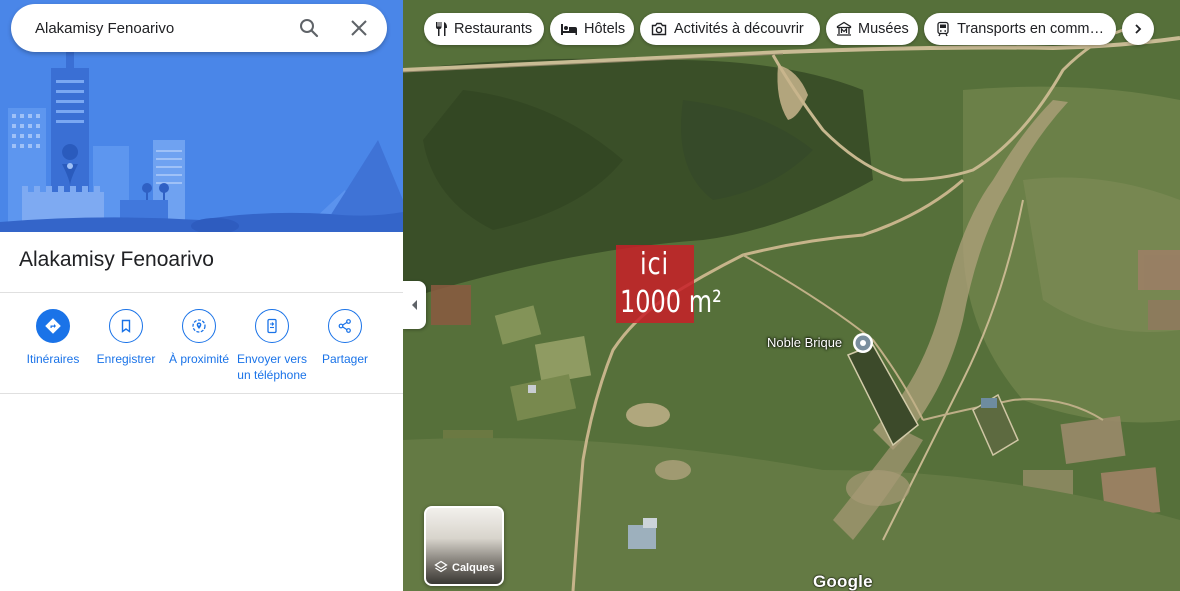  Describe the element at coordinates (671, 302) in the screenshot. I see `annotation-text-area: 1000 m²` at that location.